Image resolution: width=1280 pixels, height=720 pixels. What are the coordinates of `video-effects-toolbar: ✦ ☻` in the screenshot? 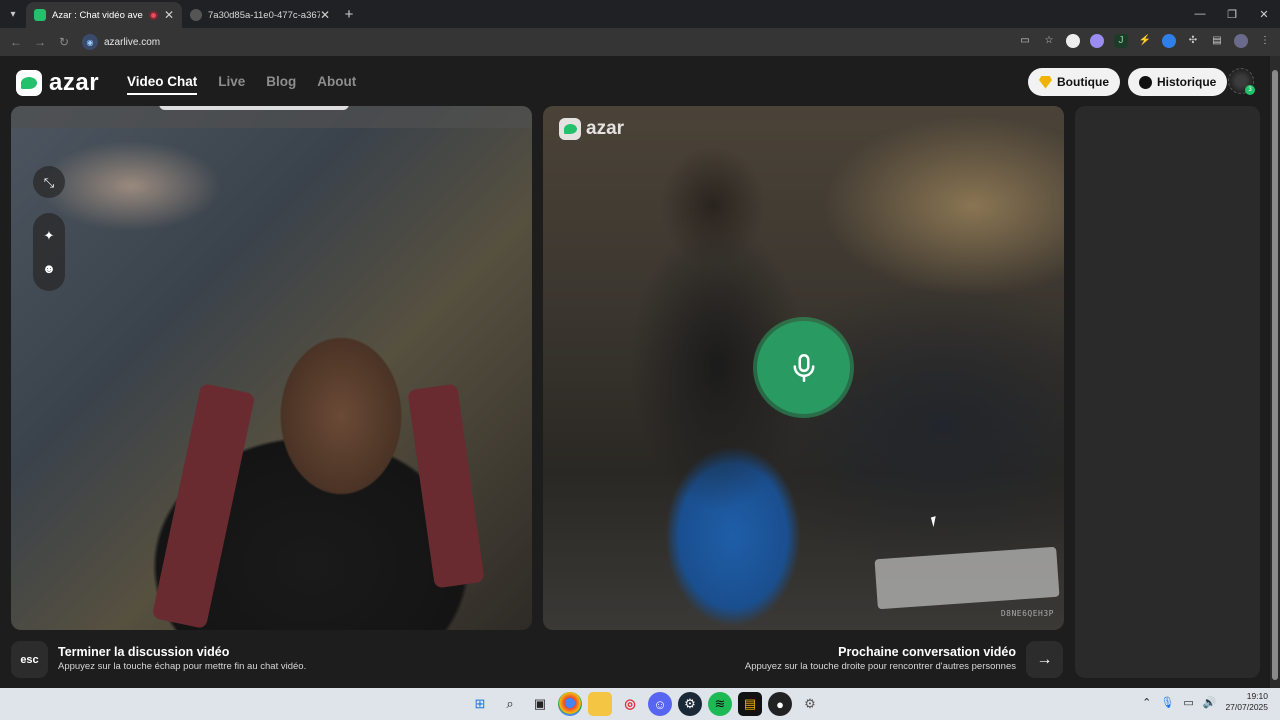 It's located at (49, 252).